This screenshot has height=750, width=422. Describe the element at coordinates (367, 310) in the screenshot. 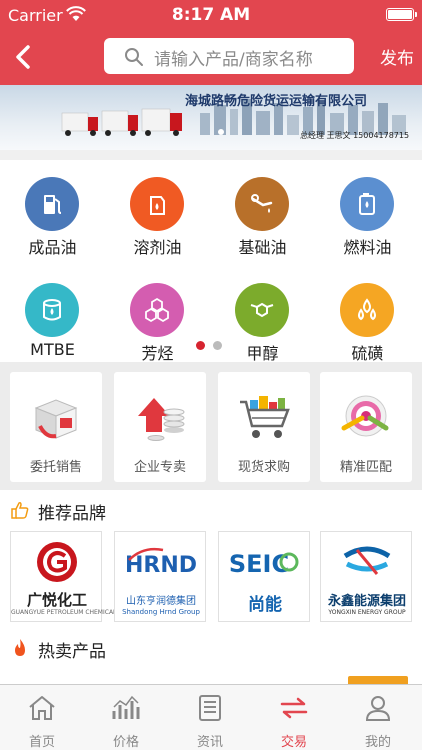

I see `flame-drops-icon` at that location.